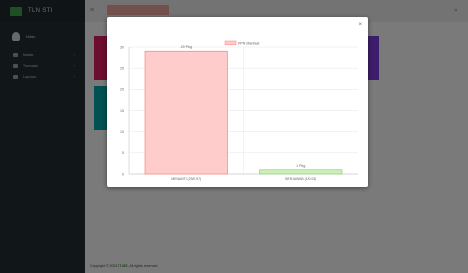  I want to click on x-tick-label: BERJAWAB (1/0.03), so click(300, 179).